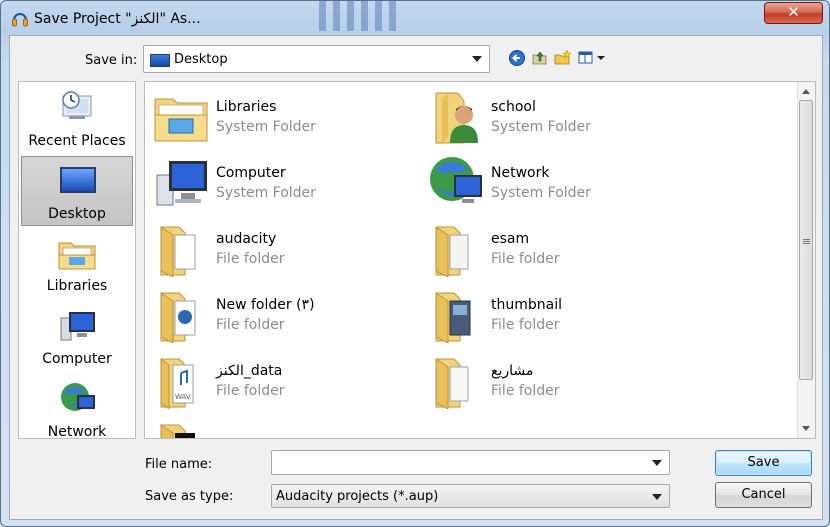 This screenshot has width=830, height=527. What do you see at coordinates (179, 464) in the screenshot?
I see `file-name-label: File name:` at bounding box center [179, 464].